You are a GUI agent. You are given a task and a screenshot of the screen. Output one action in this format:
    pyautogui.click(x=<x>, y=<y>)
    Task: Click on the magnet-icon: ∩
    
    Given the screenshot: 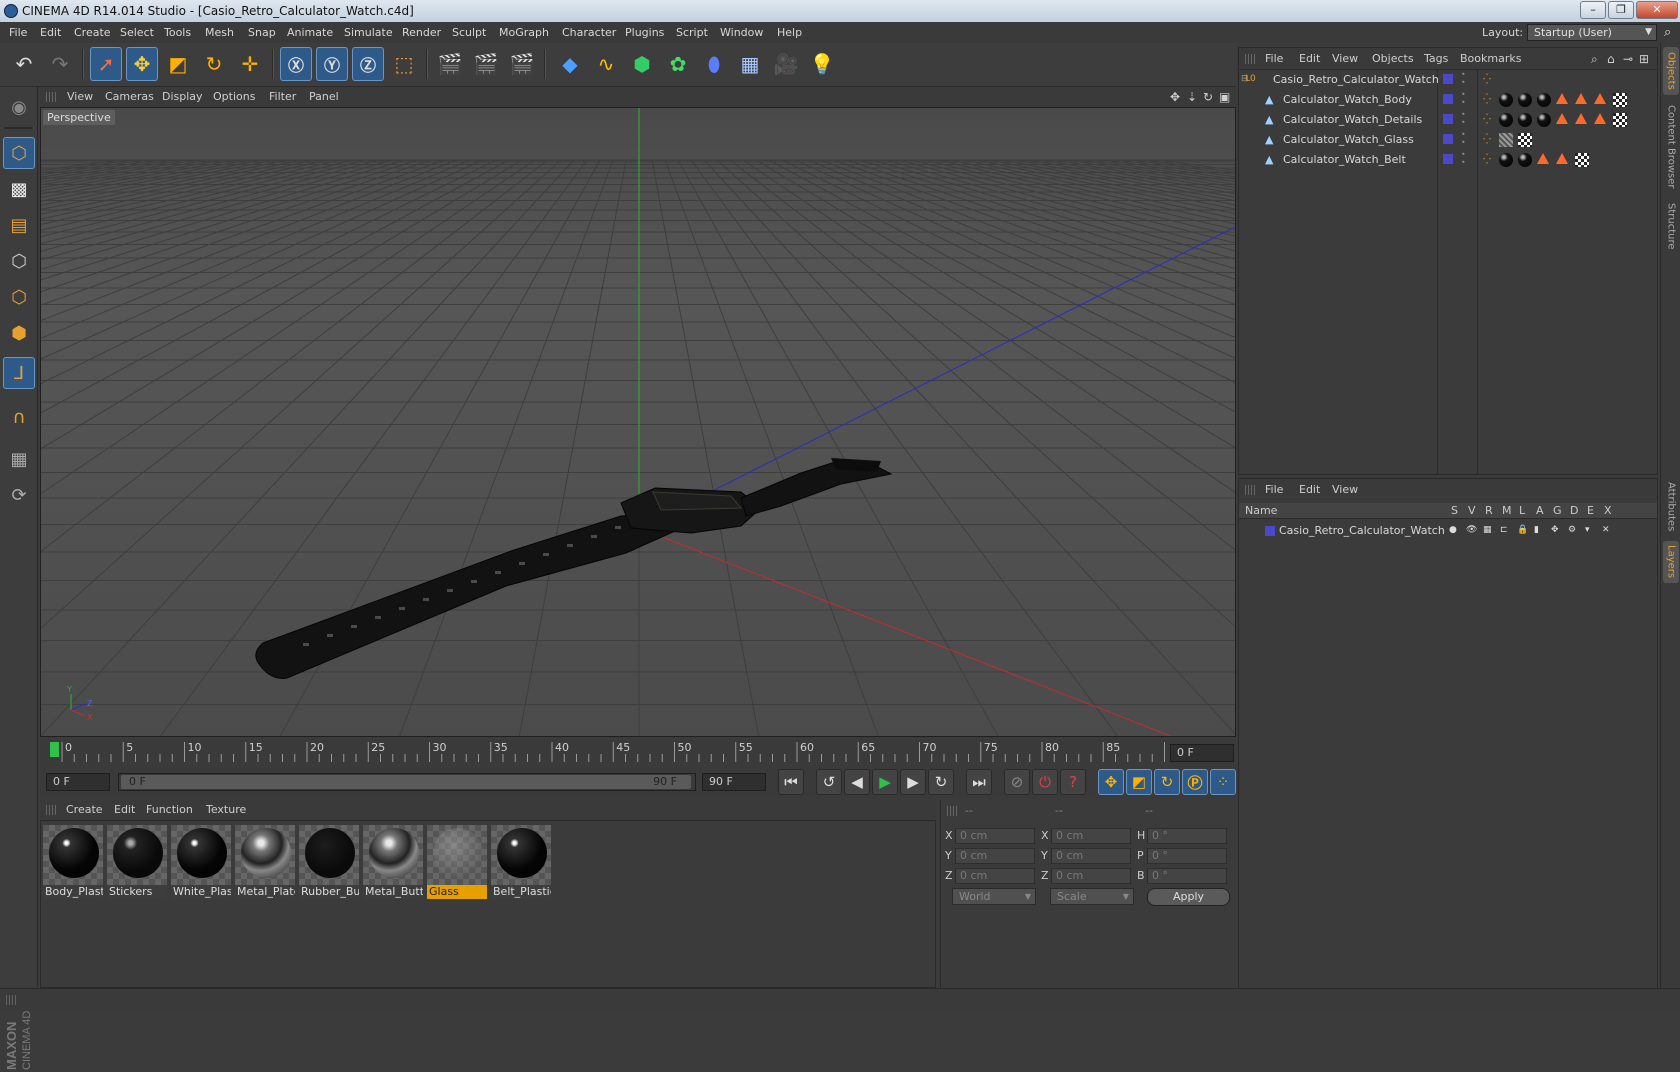 What is the action you would take?
    pyautogui.click(x=19, y=417)
    